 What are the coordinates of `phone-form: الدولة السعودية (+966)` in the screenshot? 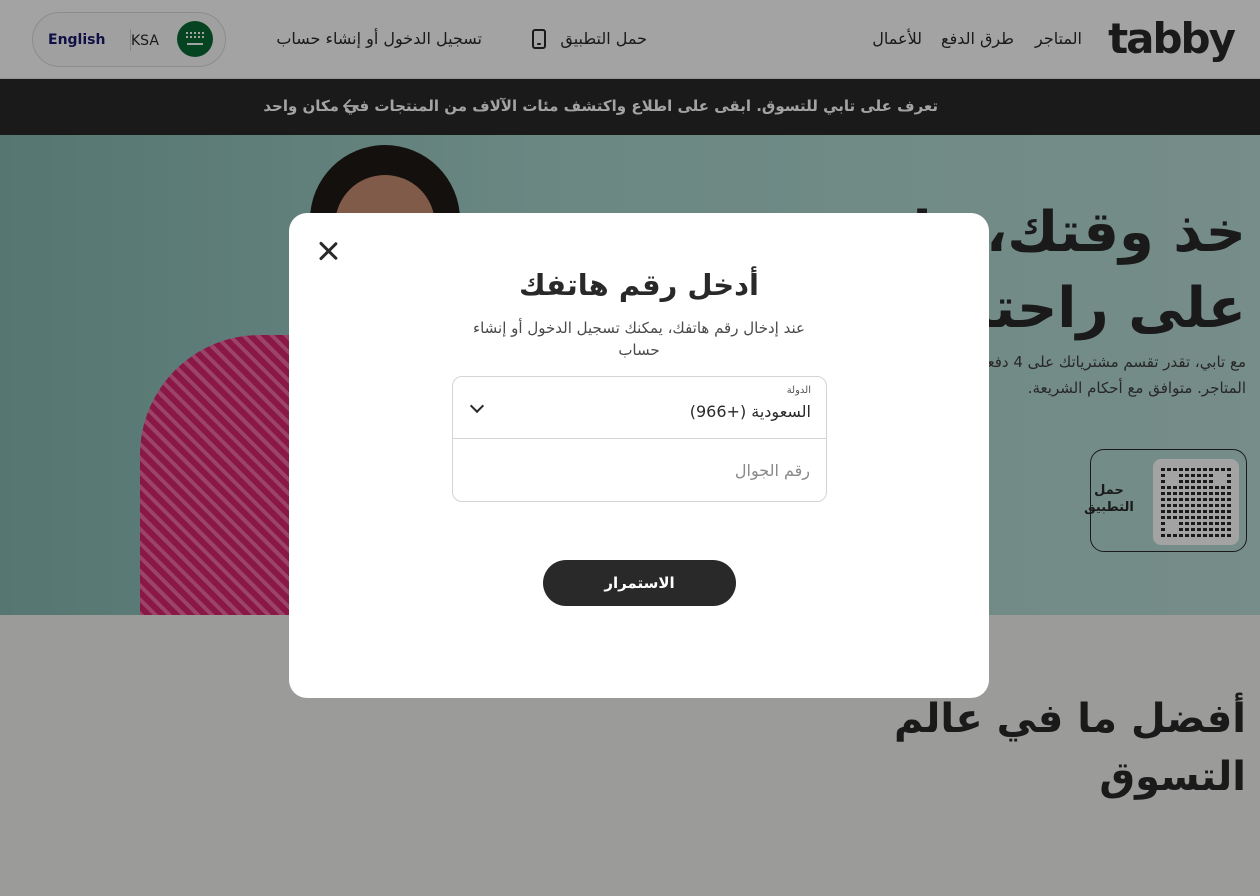 It's located at (639, 439).